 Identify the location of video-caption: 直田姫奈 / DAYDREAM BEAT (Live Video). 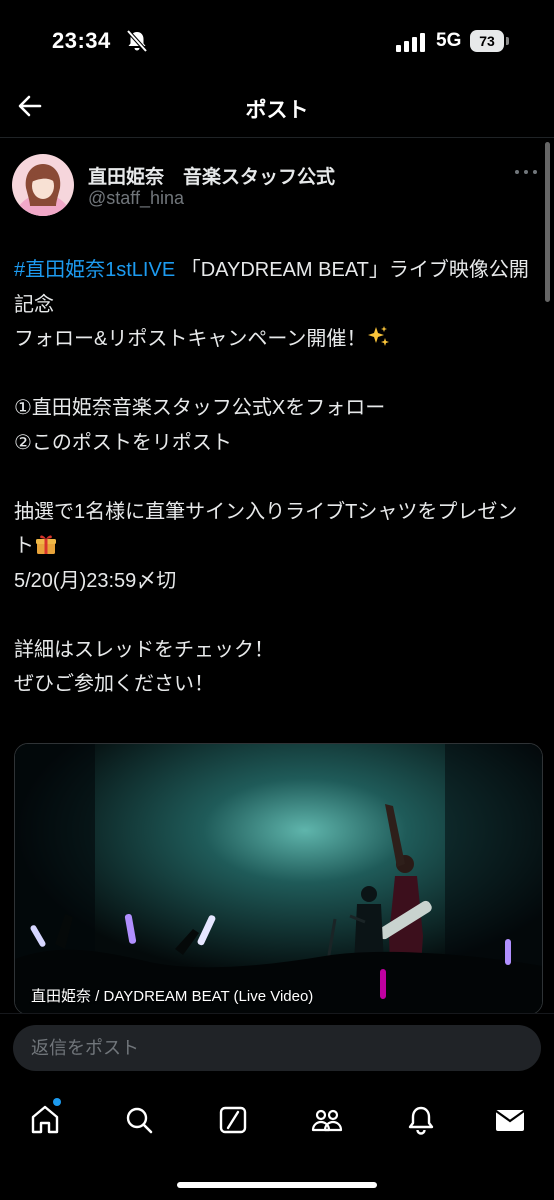
(172, 996).